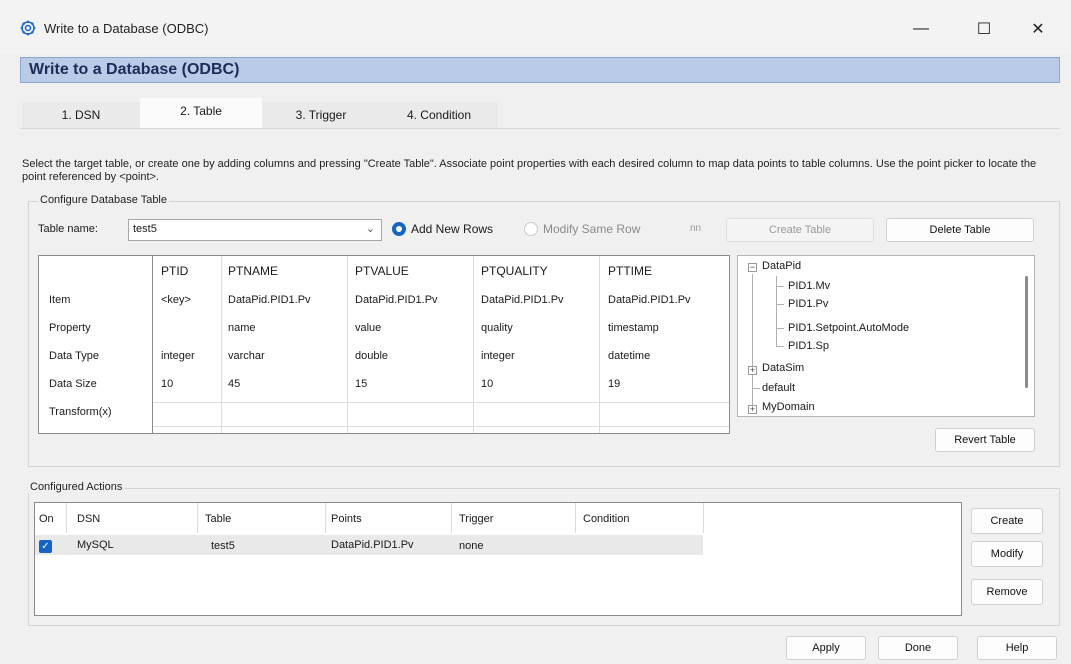  What do you see at coordinates (1017, 648) in the screenshot?
I see `help-button: Help` at bounding box center [1017, 648].